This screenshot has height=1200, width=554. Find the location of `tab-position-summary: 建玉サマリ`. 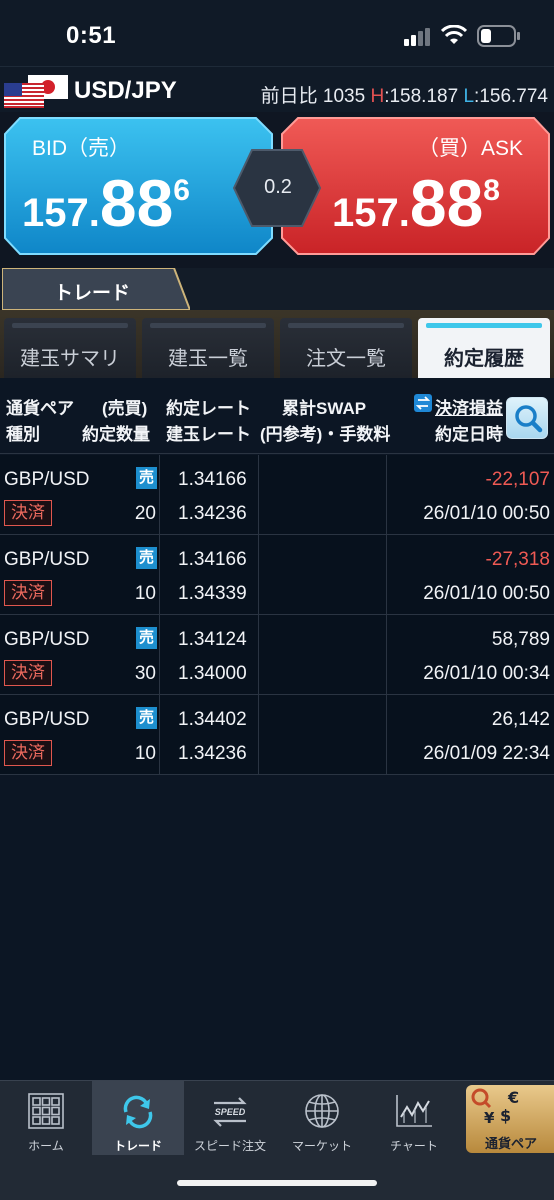

tab-position-summary: 建玉サマリ is located at coordinates (70, 348).